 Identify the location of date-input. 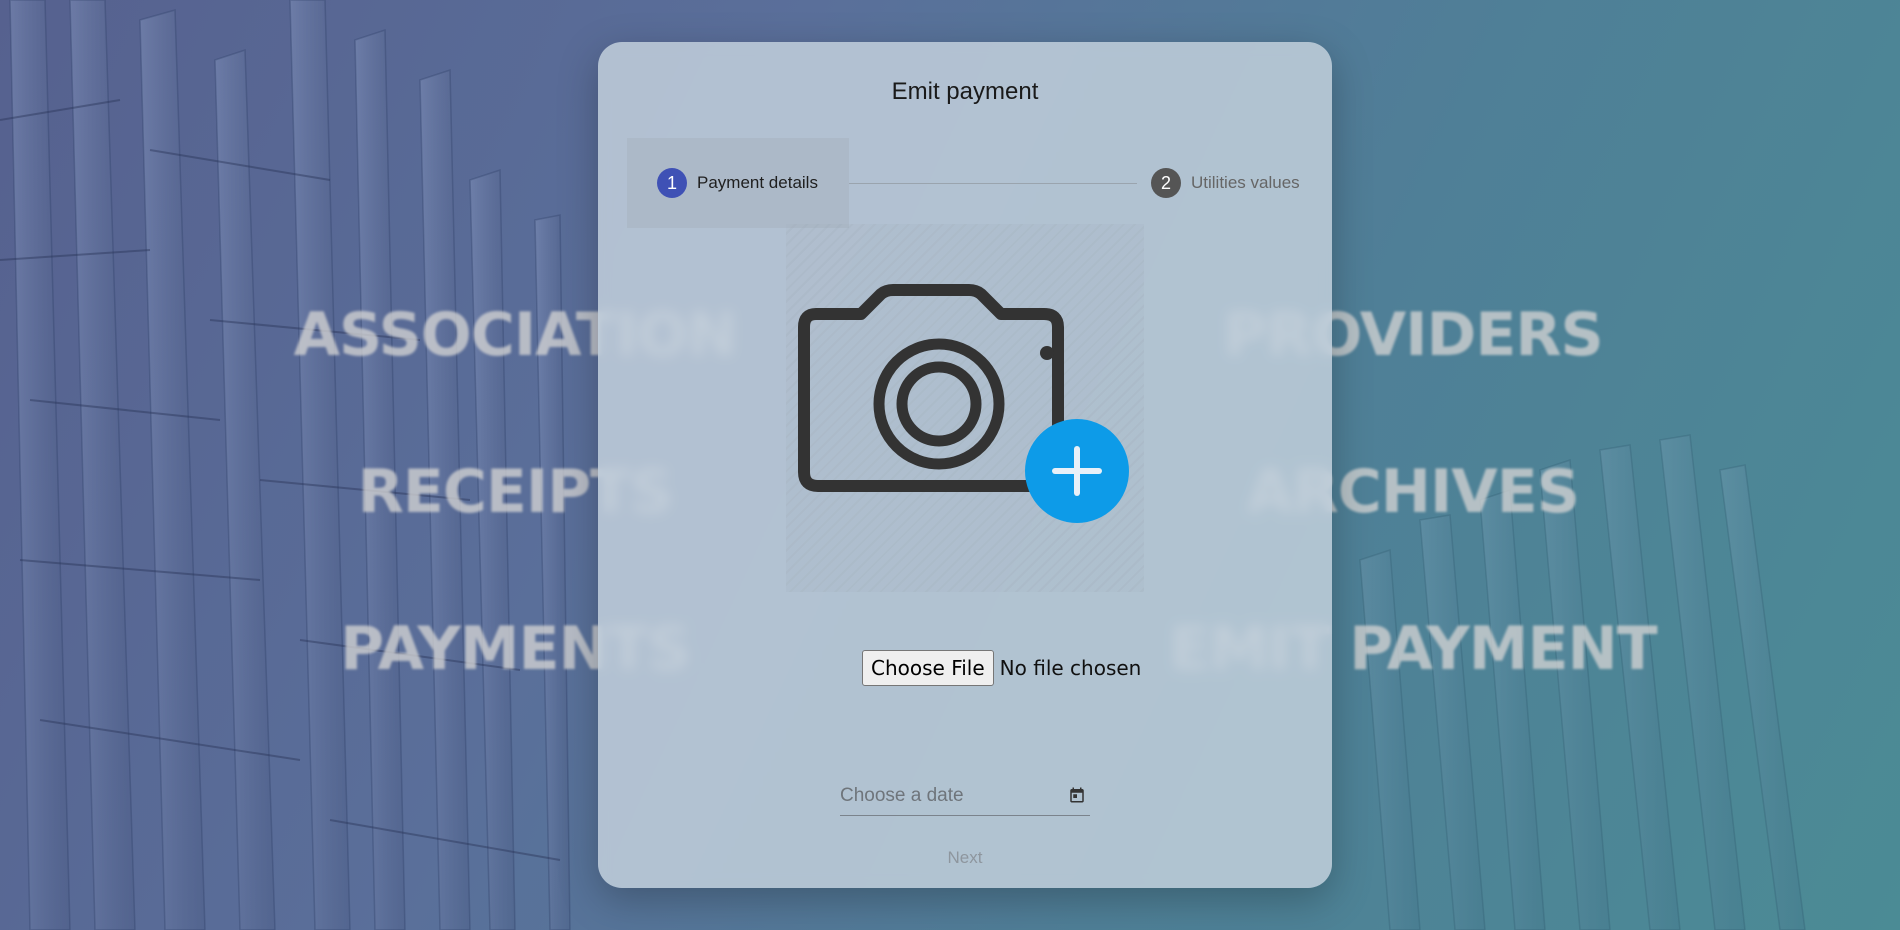
(945, 796).